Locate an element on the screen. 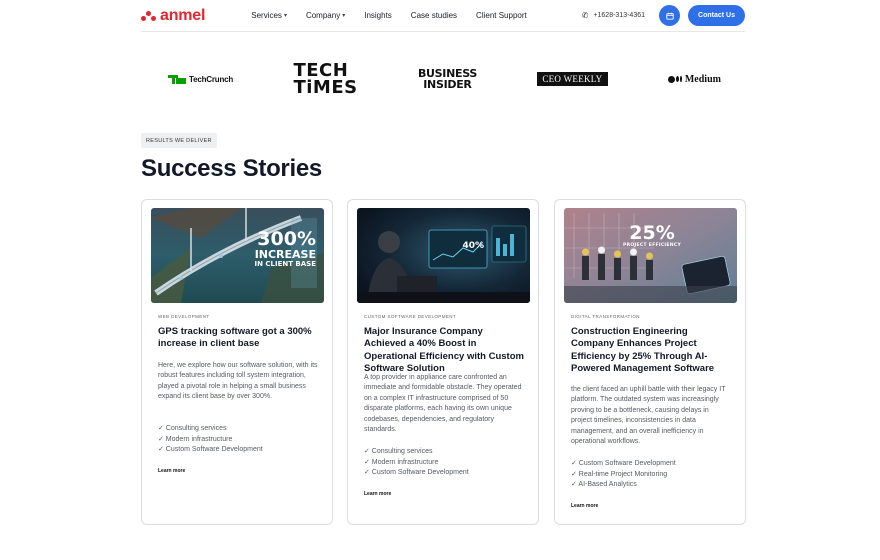 This screenshot has height=560, width=880. phone-icon: ✆ is located at coordinates (585, 15).